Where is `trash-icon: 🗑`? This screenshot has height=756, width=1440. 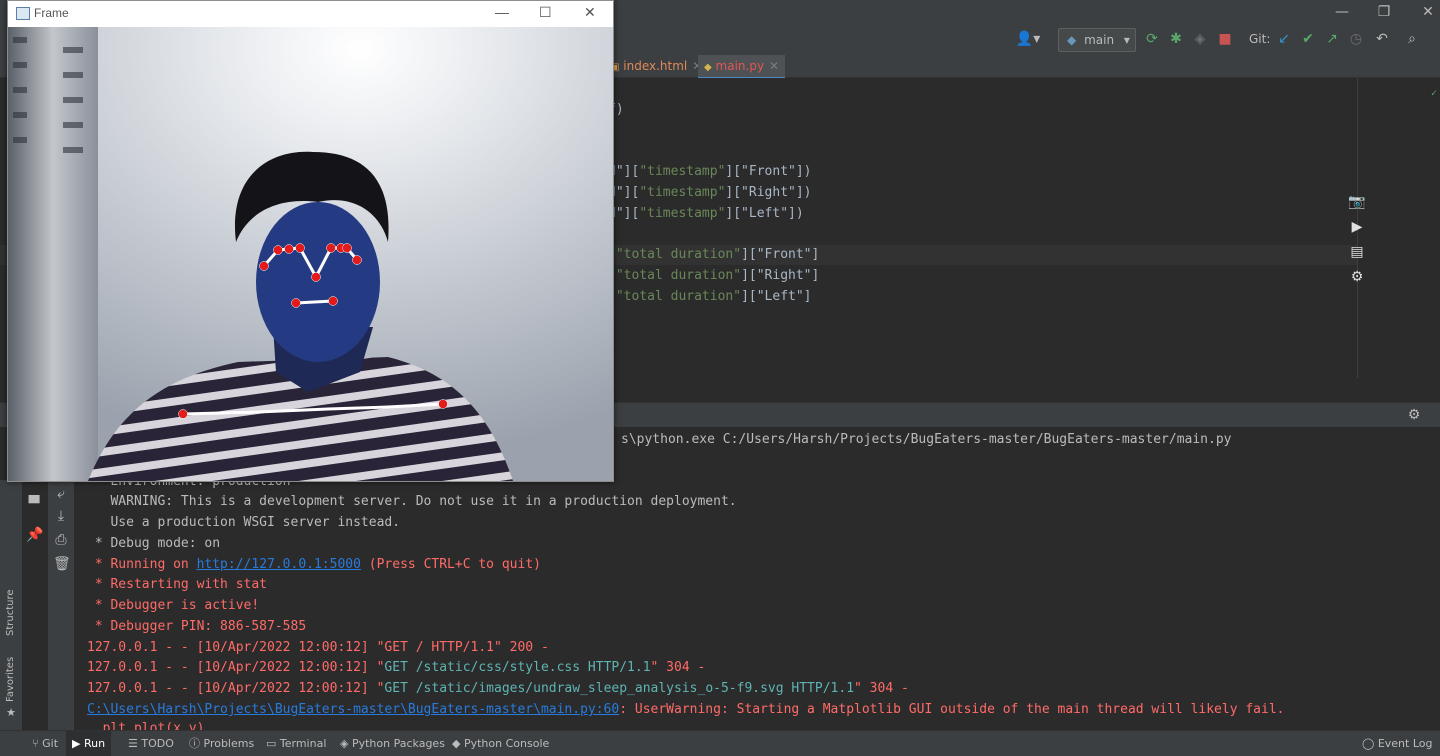
trash-icon: 🗑 is located at coordinates (62, 564).